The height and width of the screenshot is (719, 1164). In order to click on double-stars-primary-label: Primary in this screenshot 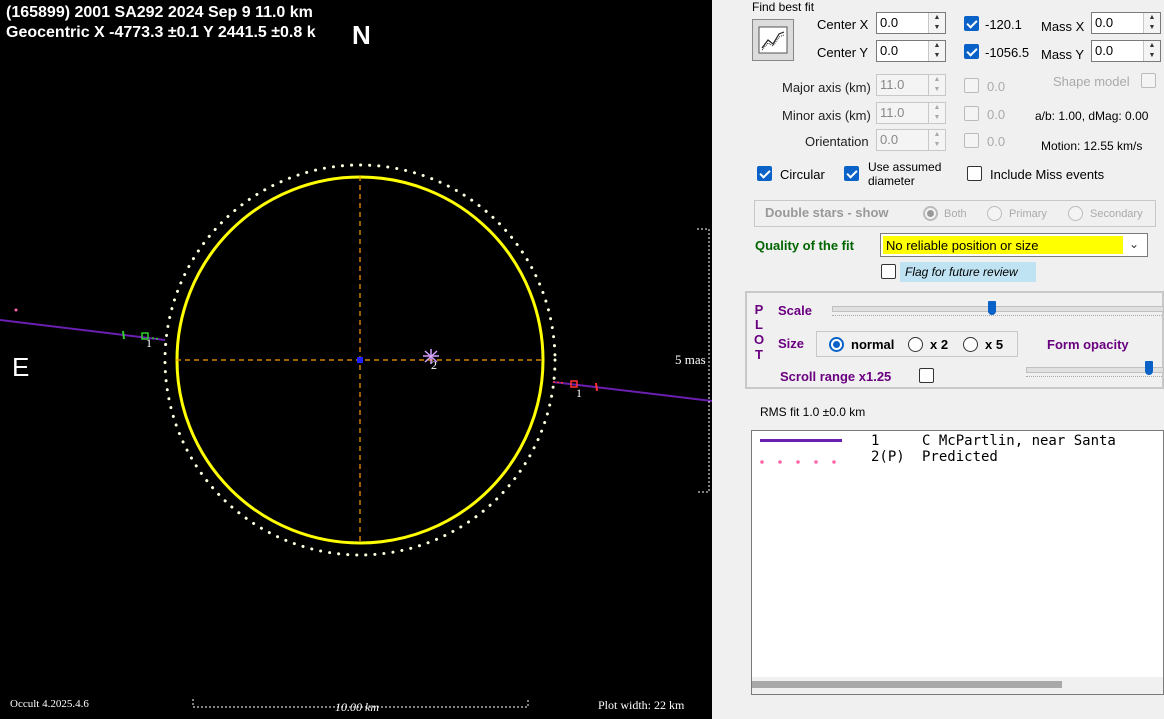, I will do `click(1028, 214)`.